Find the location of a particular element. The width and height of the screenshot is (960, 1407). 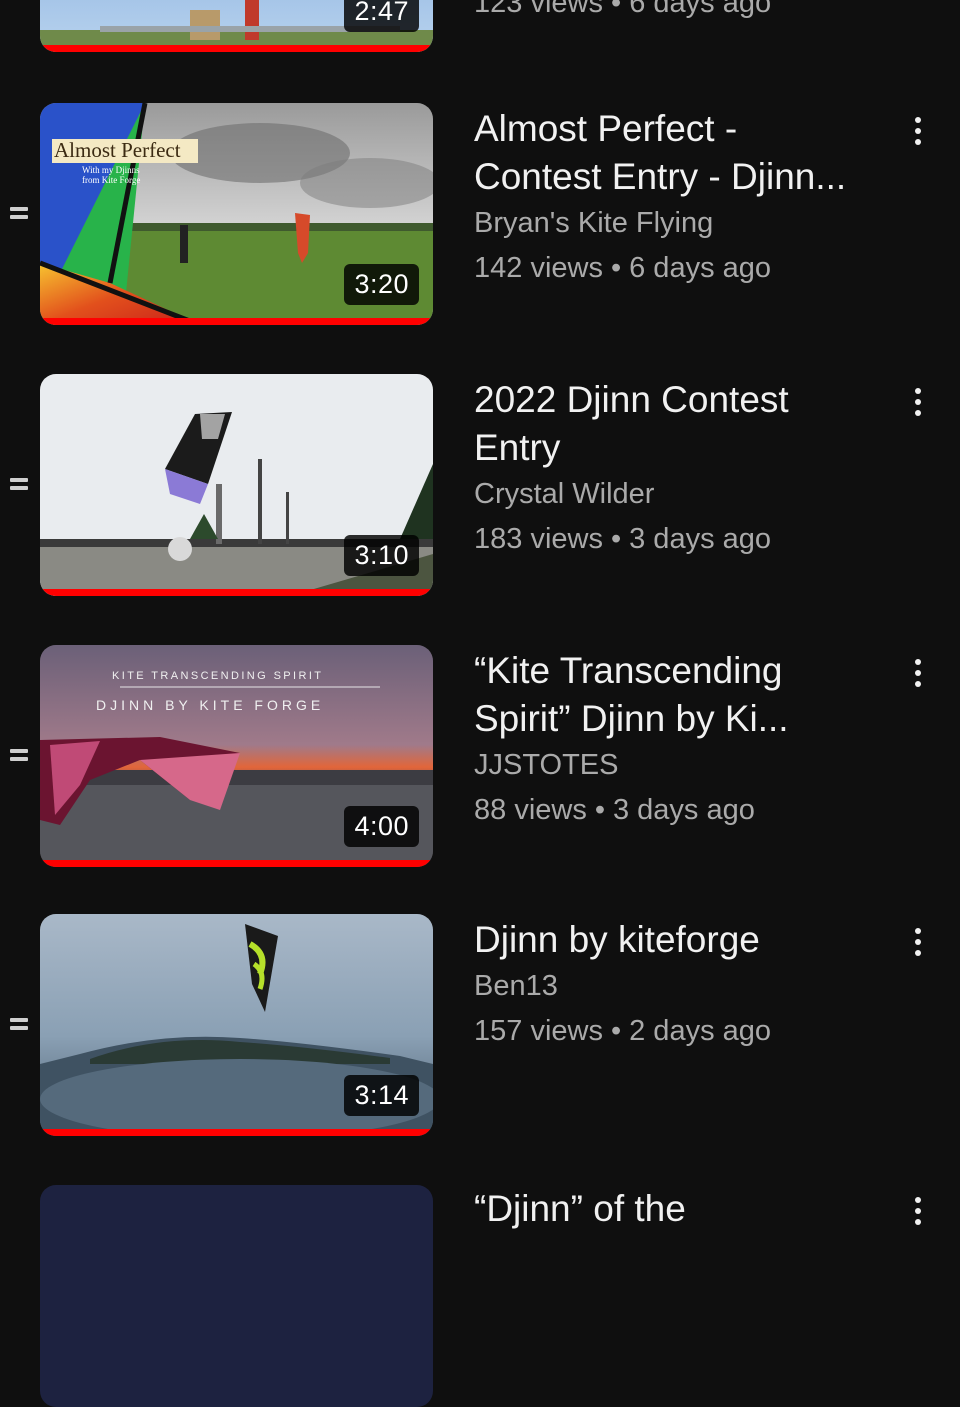

video-title-line-1: Djinn by kiteforge is located at coordinates (617, 939).